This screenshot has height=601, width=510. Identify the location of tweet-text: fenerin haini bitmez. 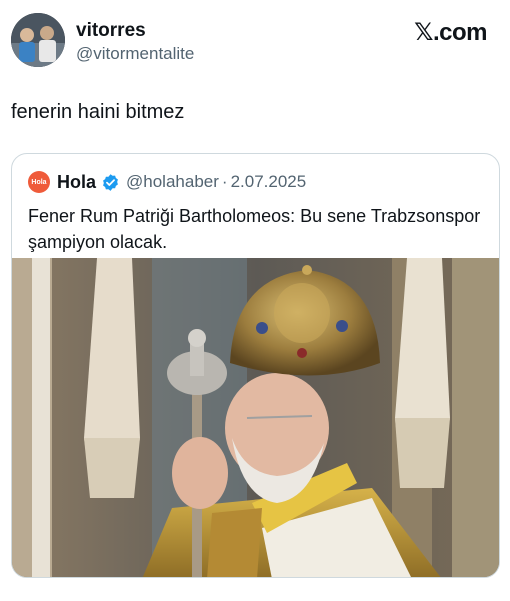
(98, 112).